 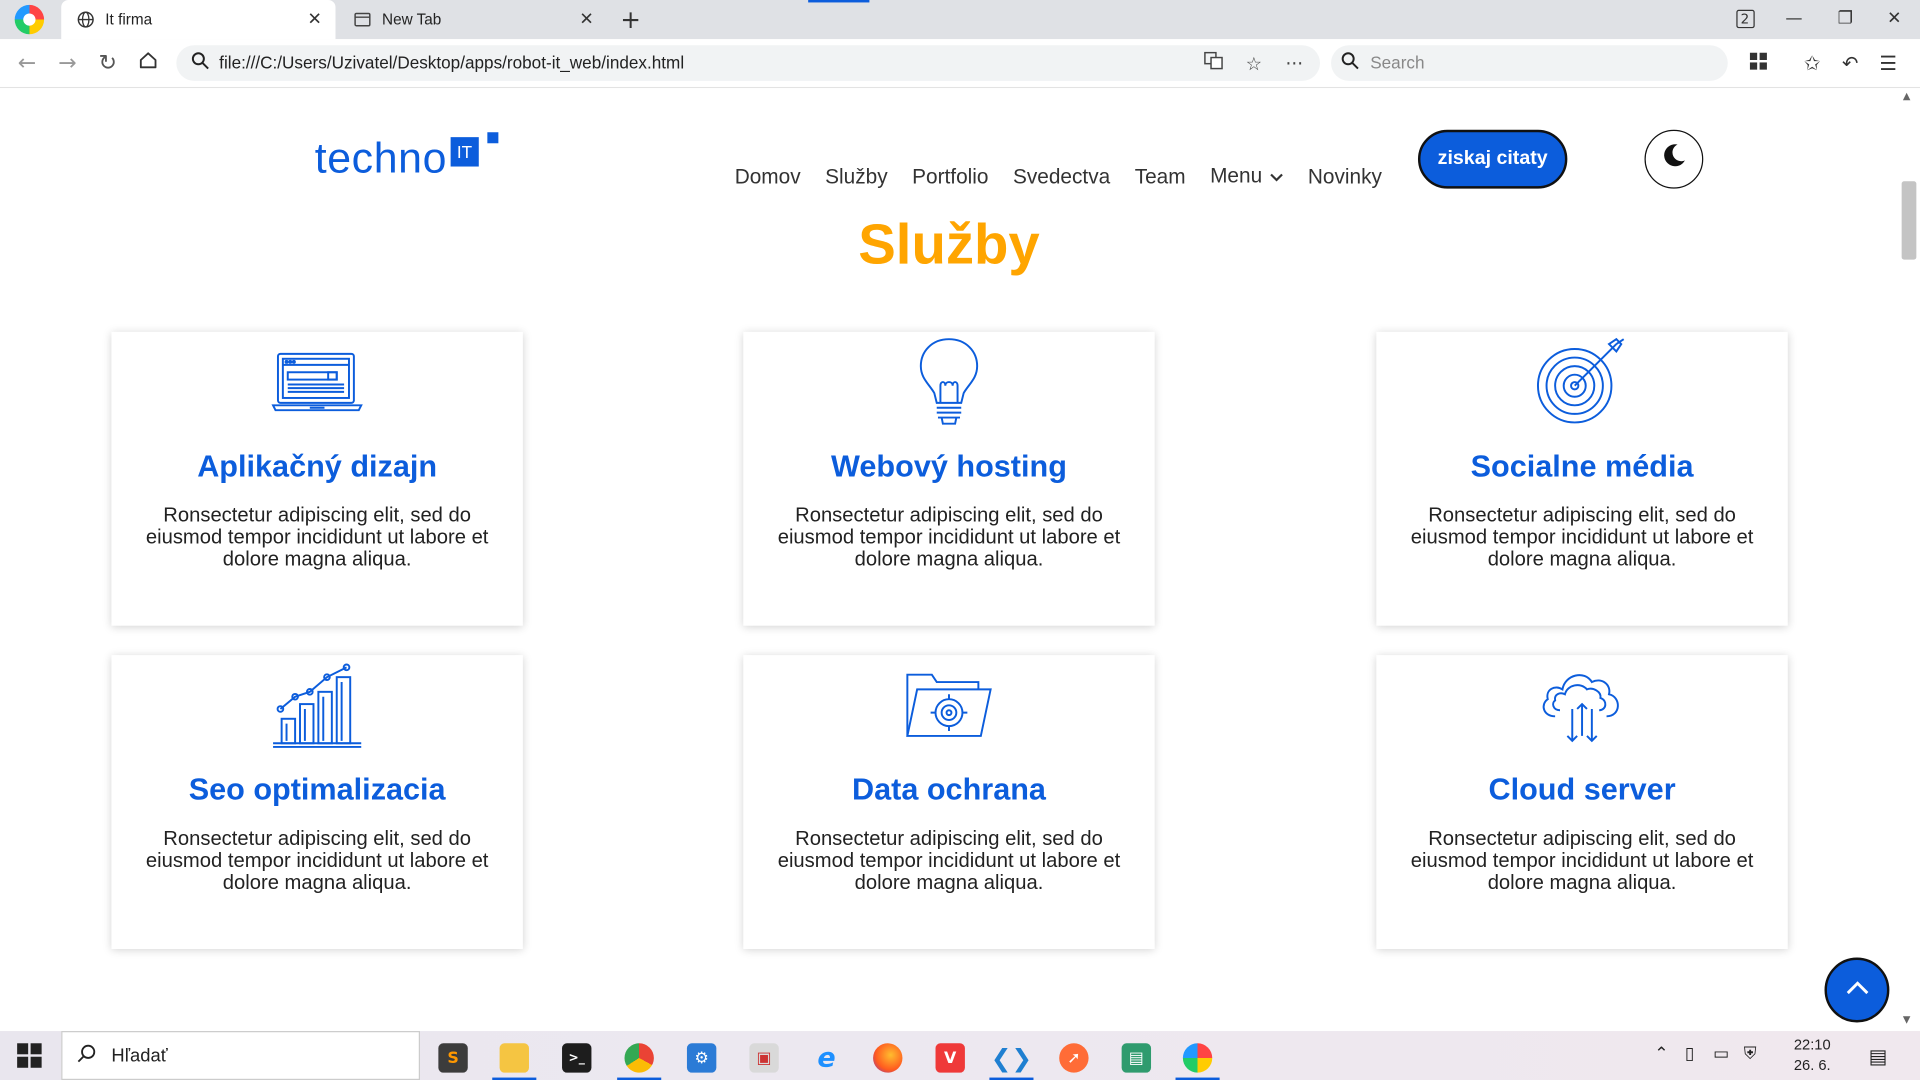 I want to click on windows-start-icon, so click(x=29, y=1055).